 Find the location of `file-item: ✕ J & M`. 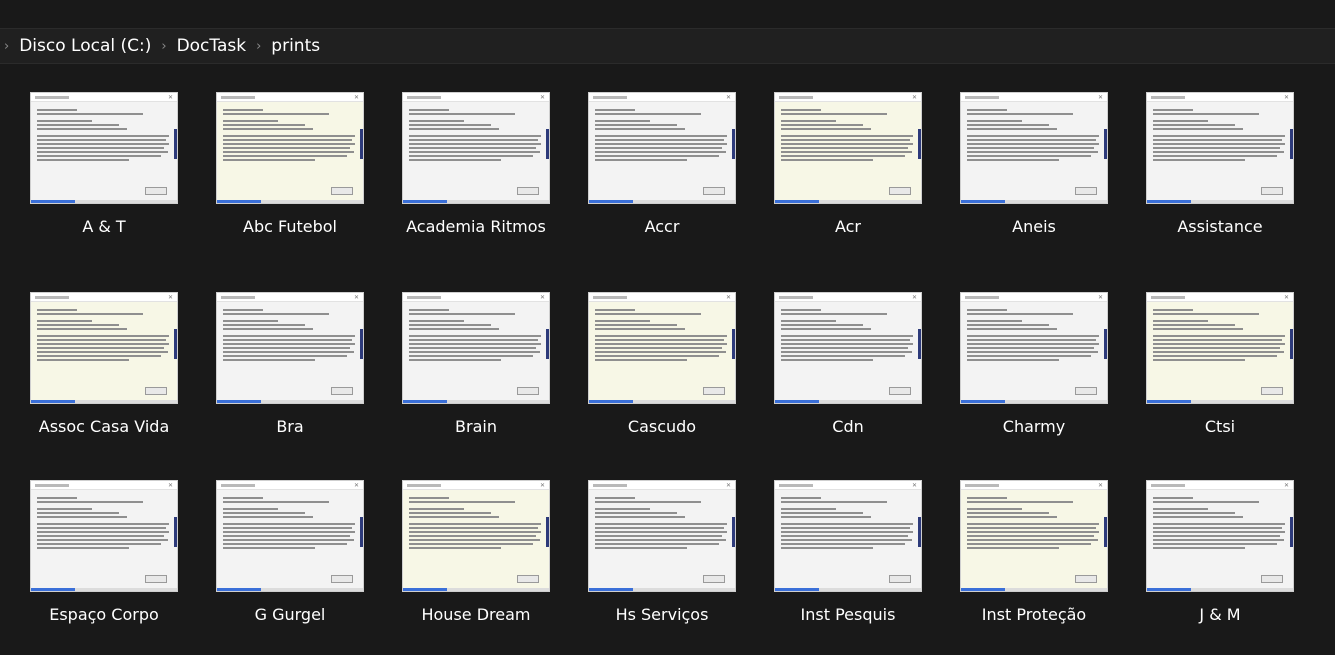

file-item: ✕ J & M is located at coordinates (1220, 560).